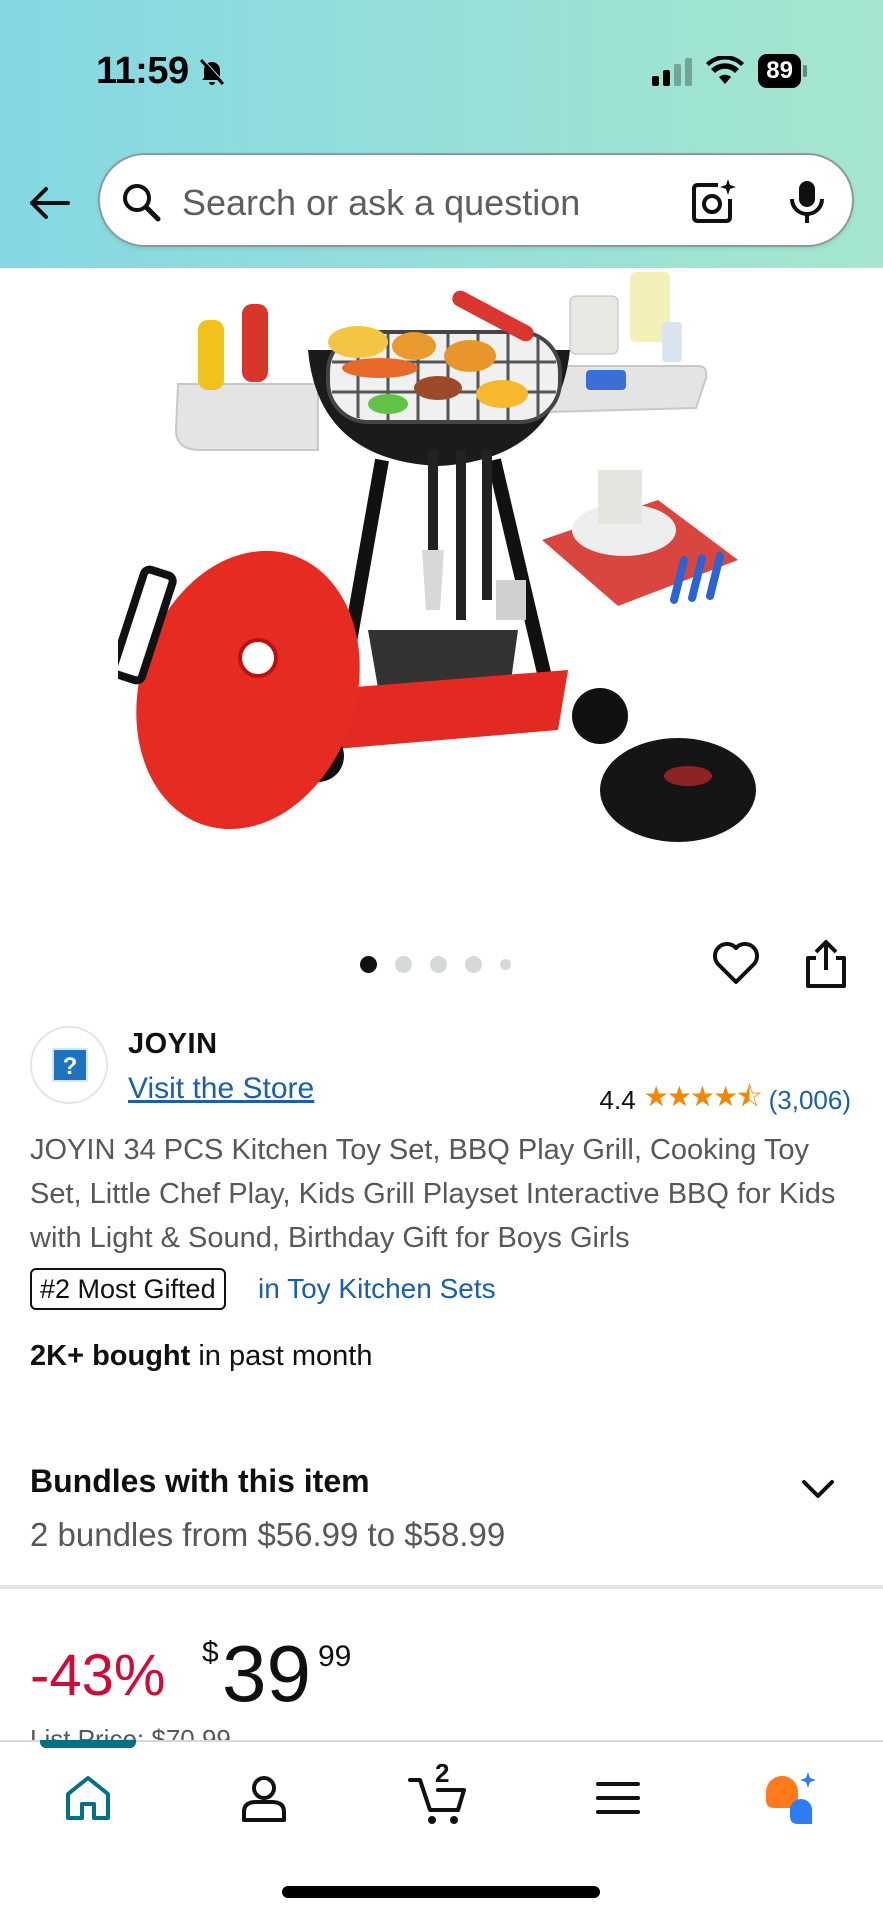 This screenshot has width=883, height=1920. Describe the element at coordinates (377, 1289) in the screenshot. I see `badge-category-link: in Toy Kitchen Sets` at that location.